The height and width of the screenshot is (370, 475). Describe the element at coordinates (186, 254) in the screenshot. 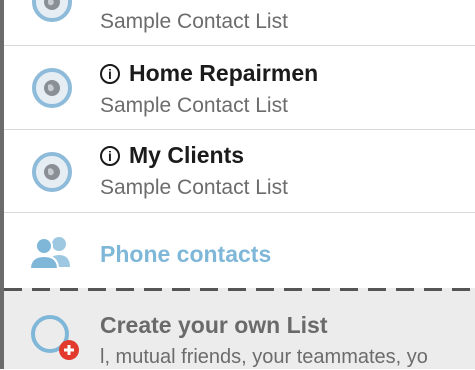

I see `phone-contacts-label: Phone contacts` at that location.